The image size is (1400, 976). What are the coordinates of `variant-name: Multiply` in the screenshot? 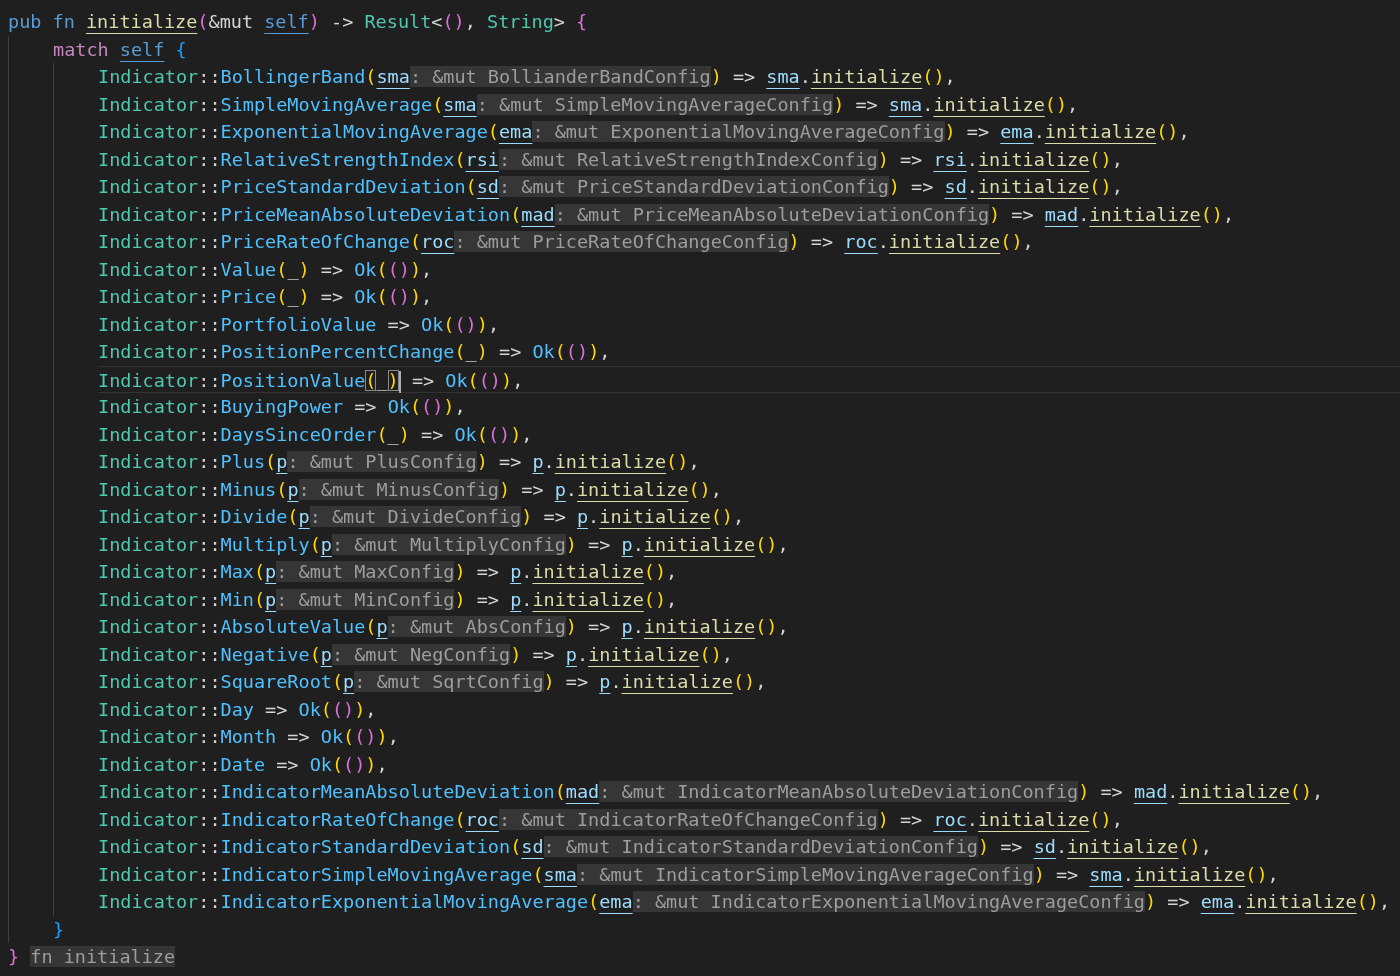 It's located at (265, 544).